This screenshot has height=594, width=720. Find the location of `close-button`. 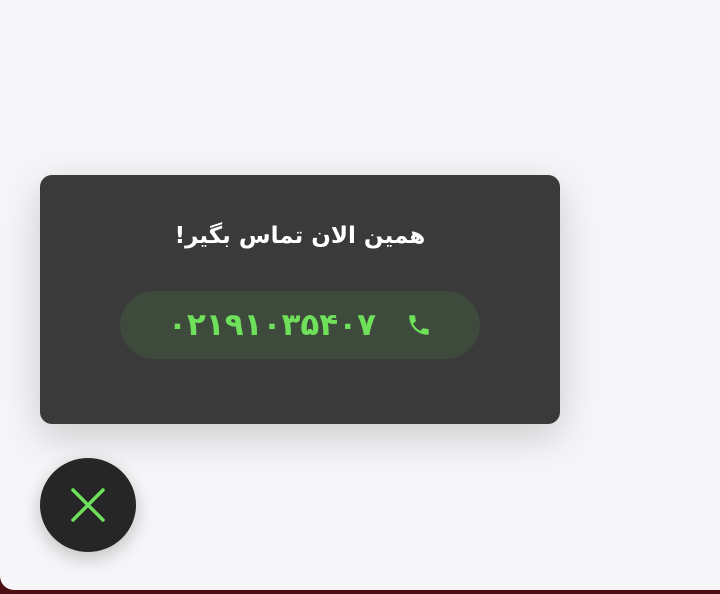

close-button is located at coordinates (88, 505).